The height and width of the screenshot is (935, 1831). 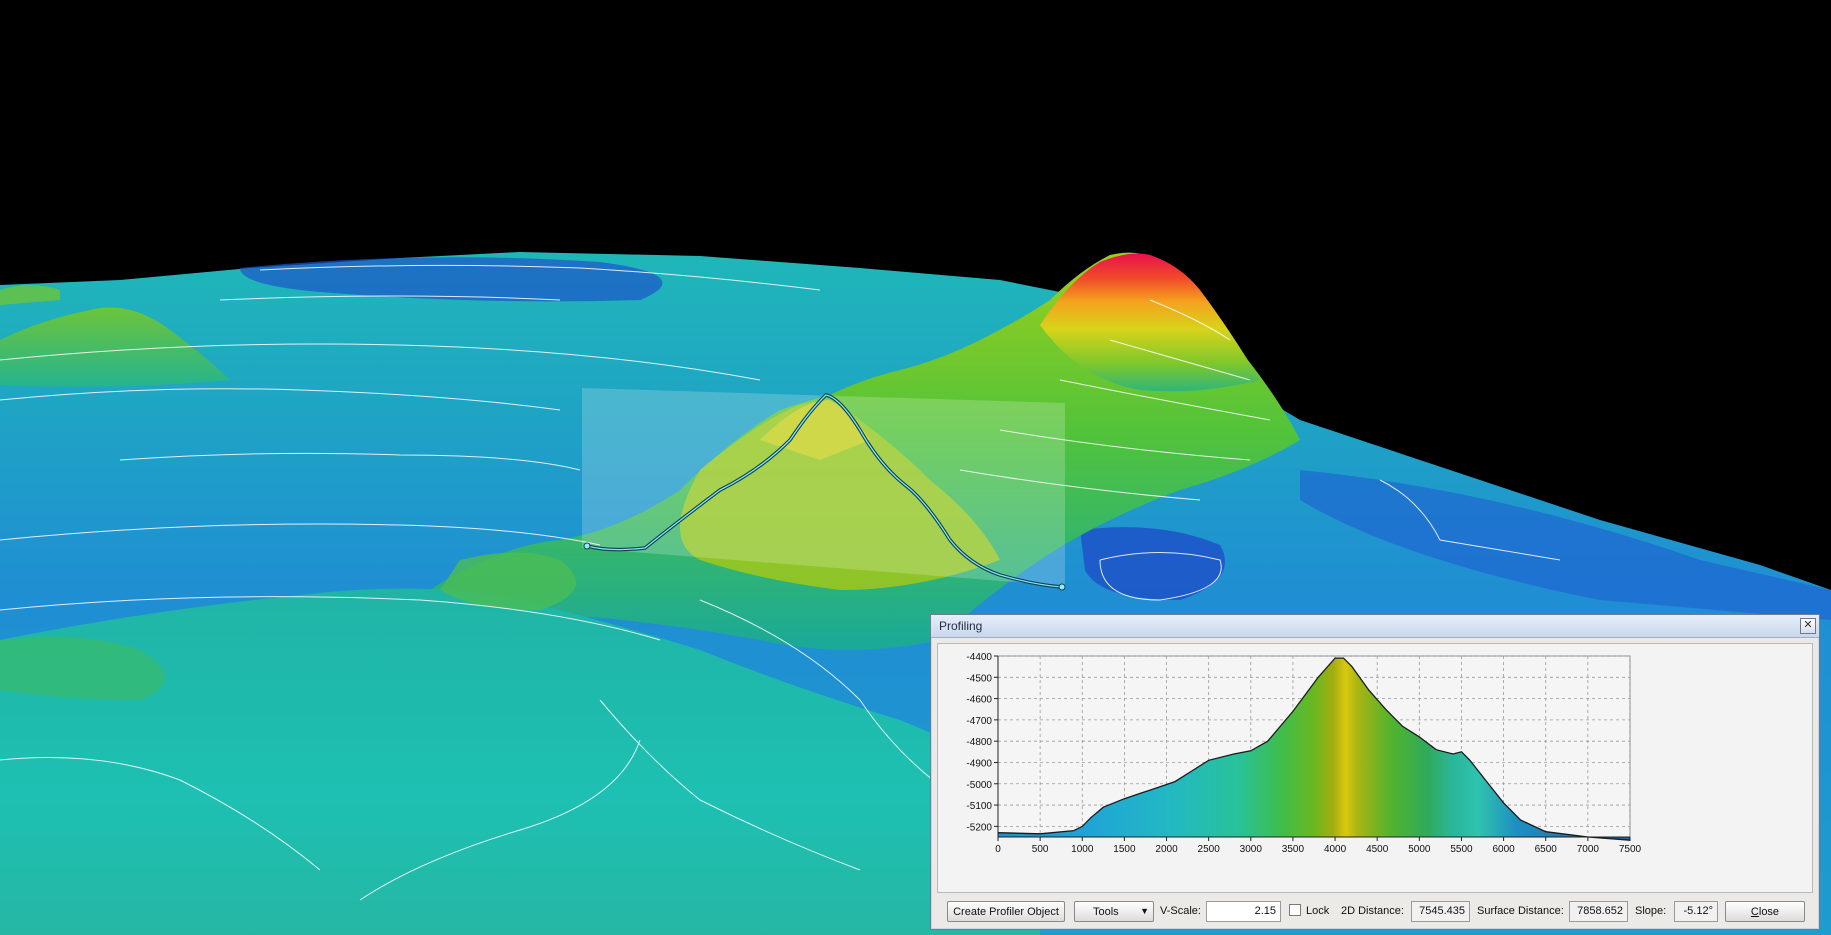 I want to click on x-tick-label: 7500, so click(x=1630, y=849).